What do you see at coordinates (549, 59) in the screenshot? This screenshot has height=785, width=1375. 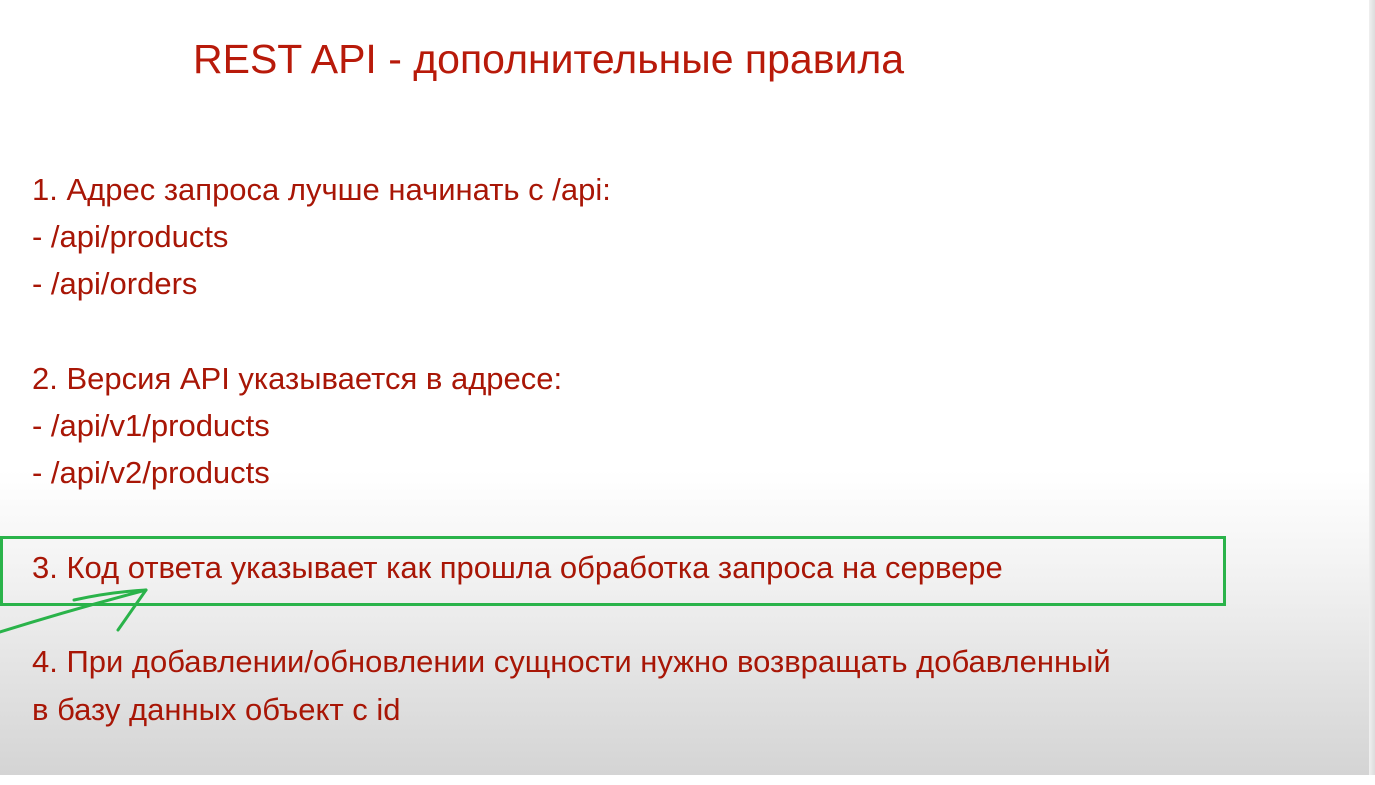 I see `slide-title: REST API - дополнительные правила` at bounding box center [549, 59].